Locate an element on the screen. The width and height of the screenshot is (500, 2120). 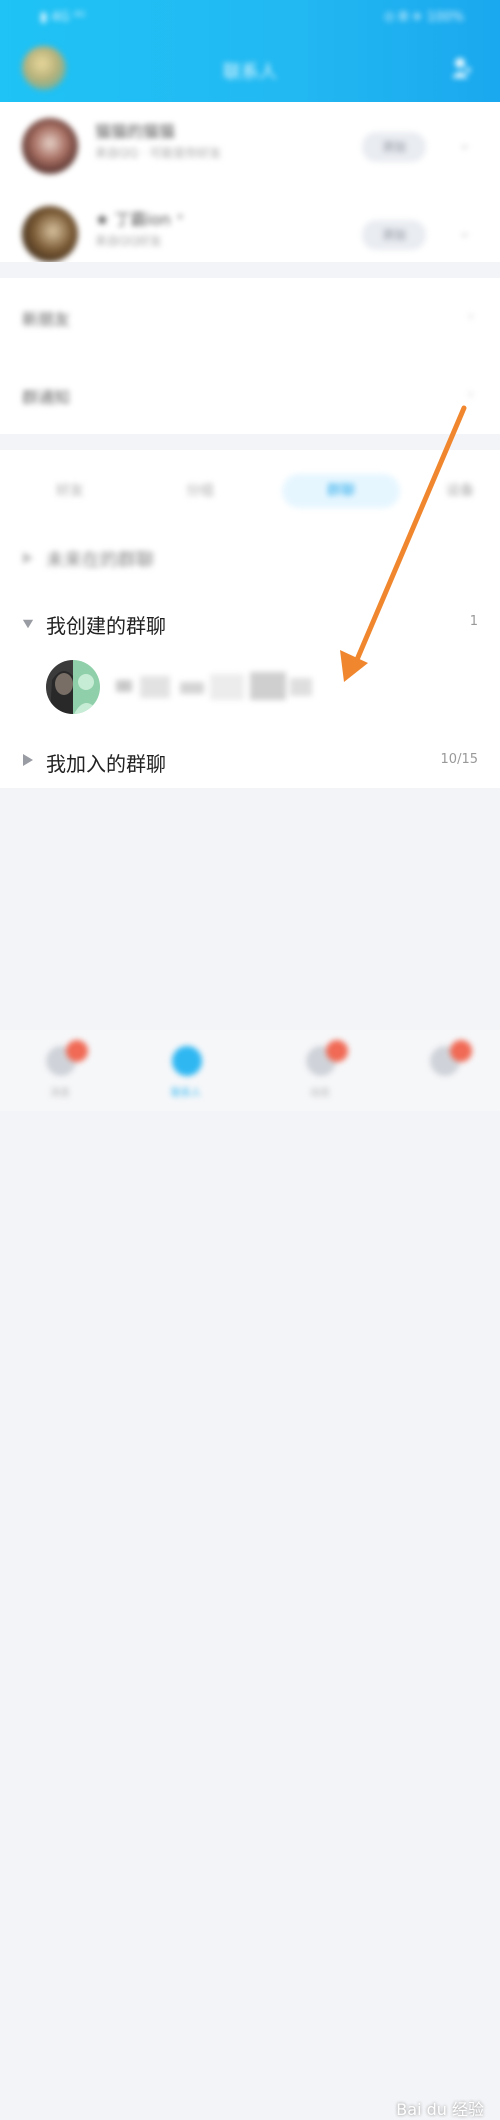
row-label: 新朋友 is located at coordinates (46, 319).